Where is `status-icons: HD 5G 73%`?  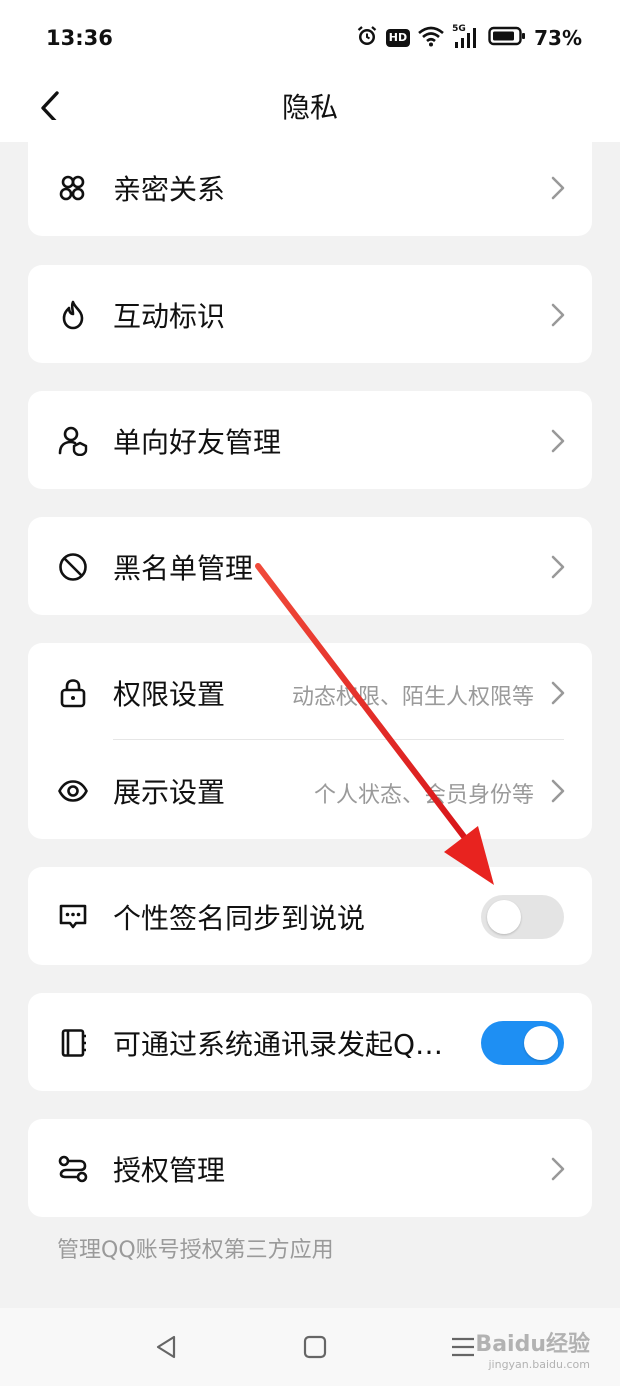
status-icons: HD 5G 73% is located at coordinates (469, 37).